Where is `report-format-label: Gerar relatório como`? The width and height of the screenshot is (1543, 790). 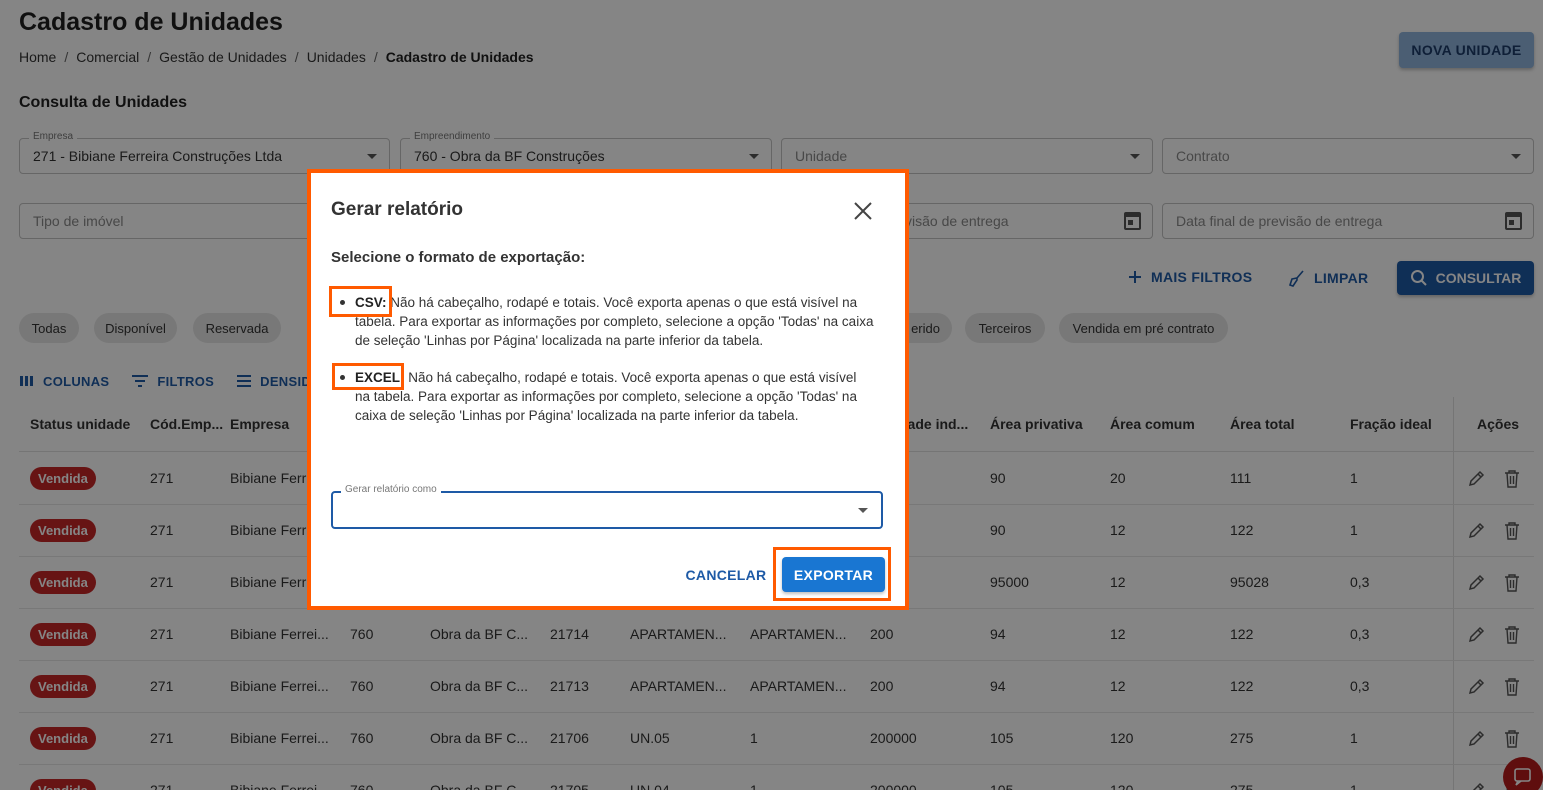
report-format-label: Gerar relatório como is located at coordinates (391, 489).